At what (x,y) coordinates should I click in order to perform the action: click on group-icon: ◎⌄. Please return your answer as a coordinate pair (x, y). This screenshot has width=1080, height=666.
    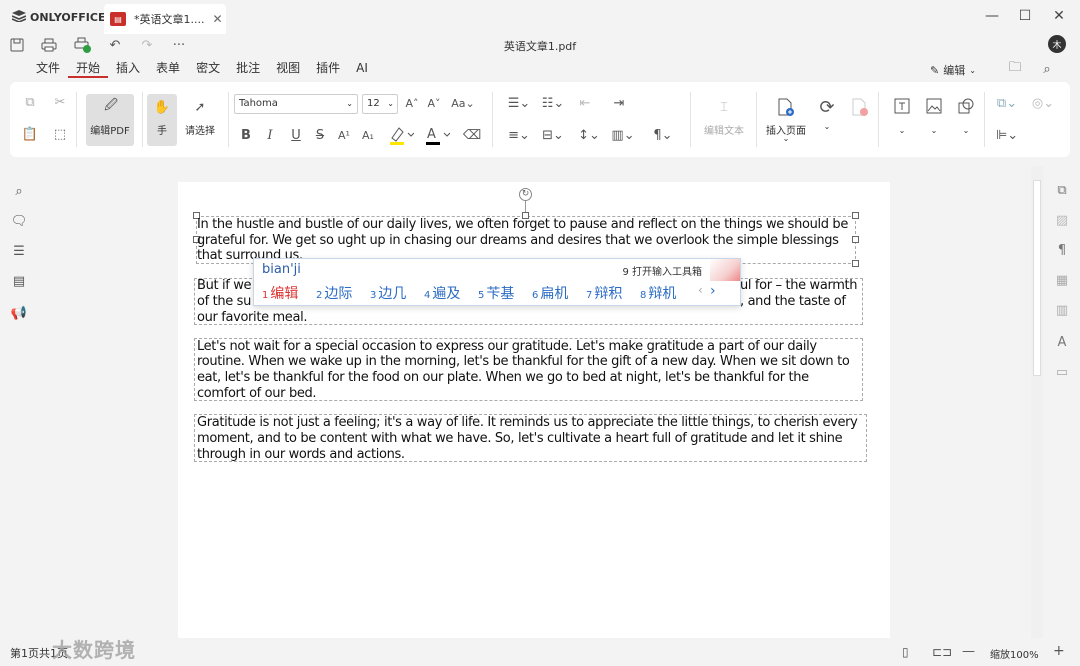
    Looking at the image, I should click on (1043, 103).